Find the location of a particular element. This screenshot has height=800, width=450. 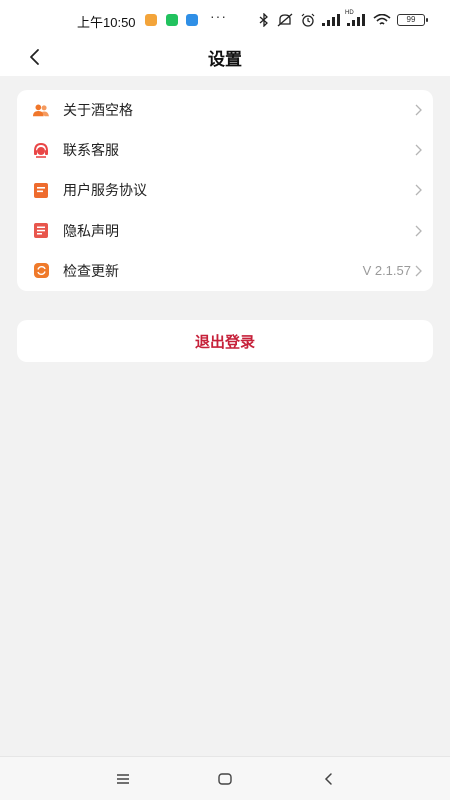

status-bar: 上午10:50 ··· HD 99 is located at coordinates (225, 20).